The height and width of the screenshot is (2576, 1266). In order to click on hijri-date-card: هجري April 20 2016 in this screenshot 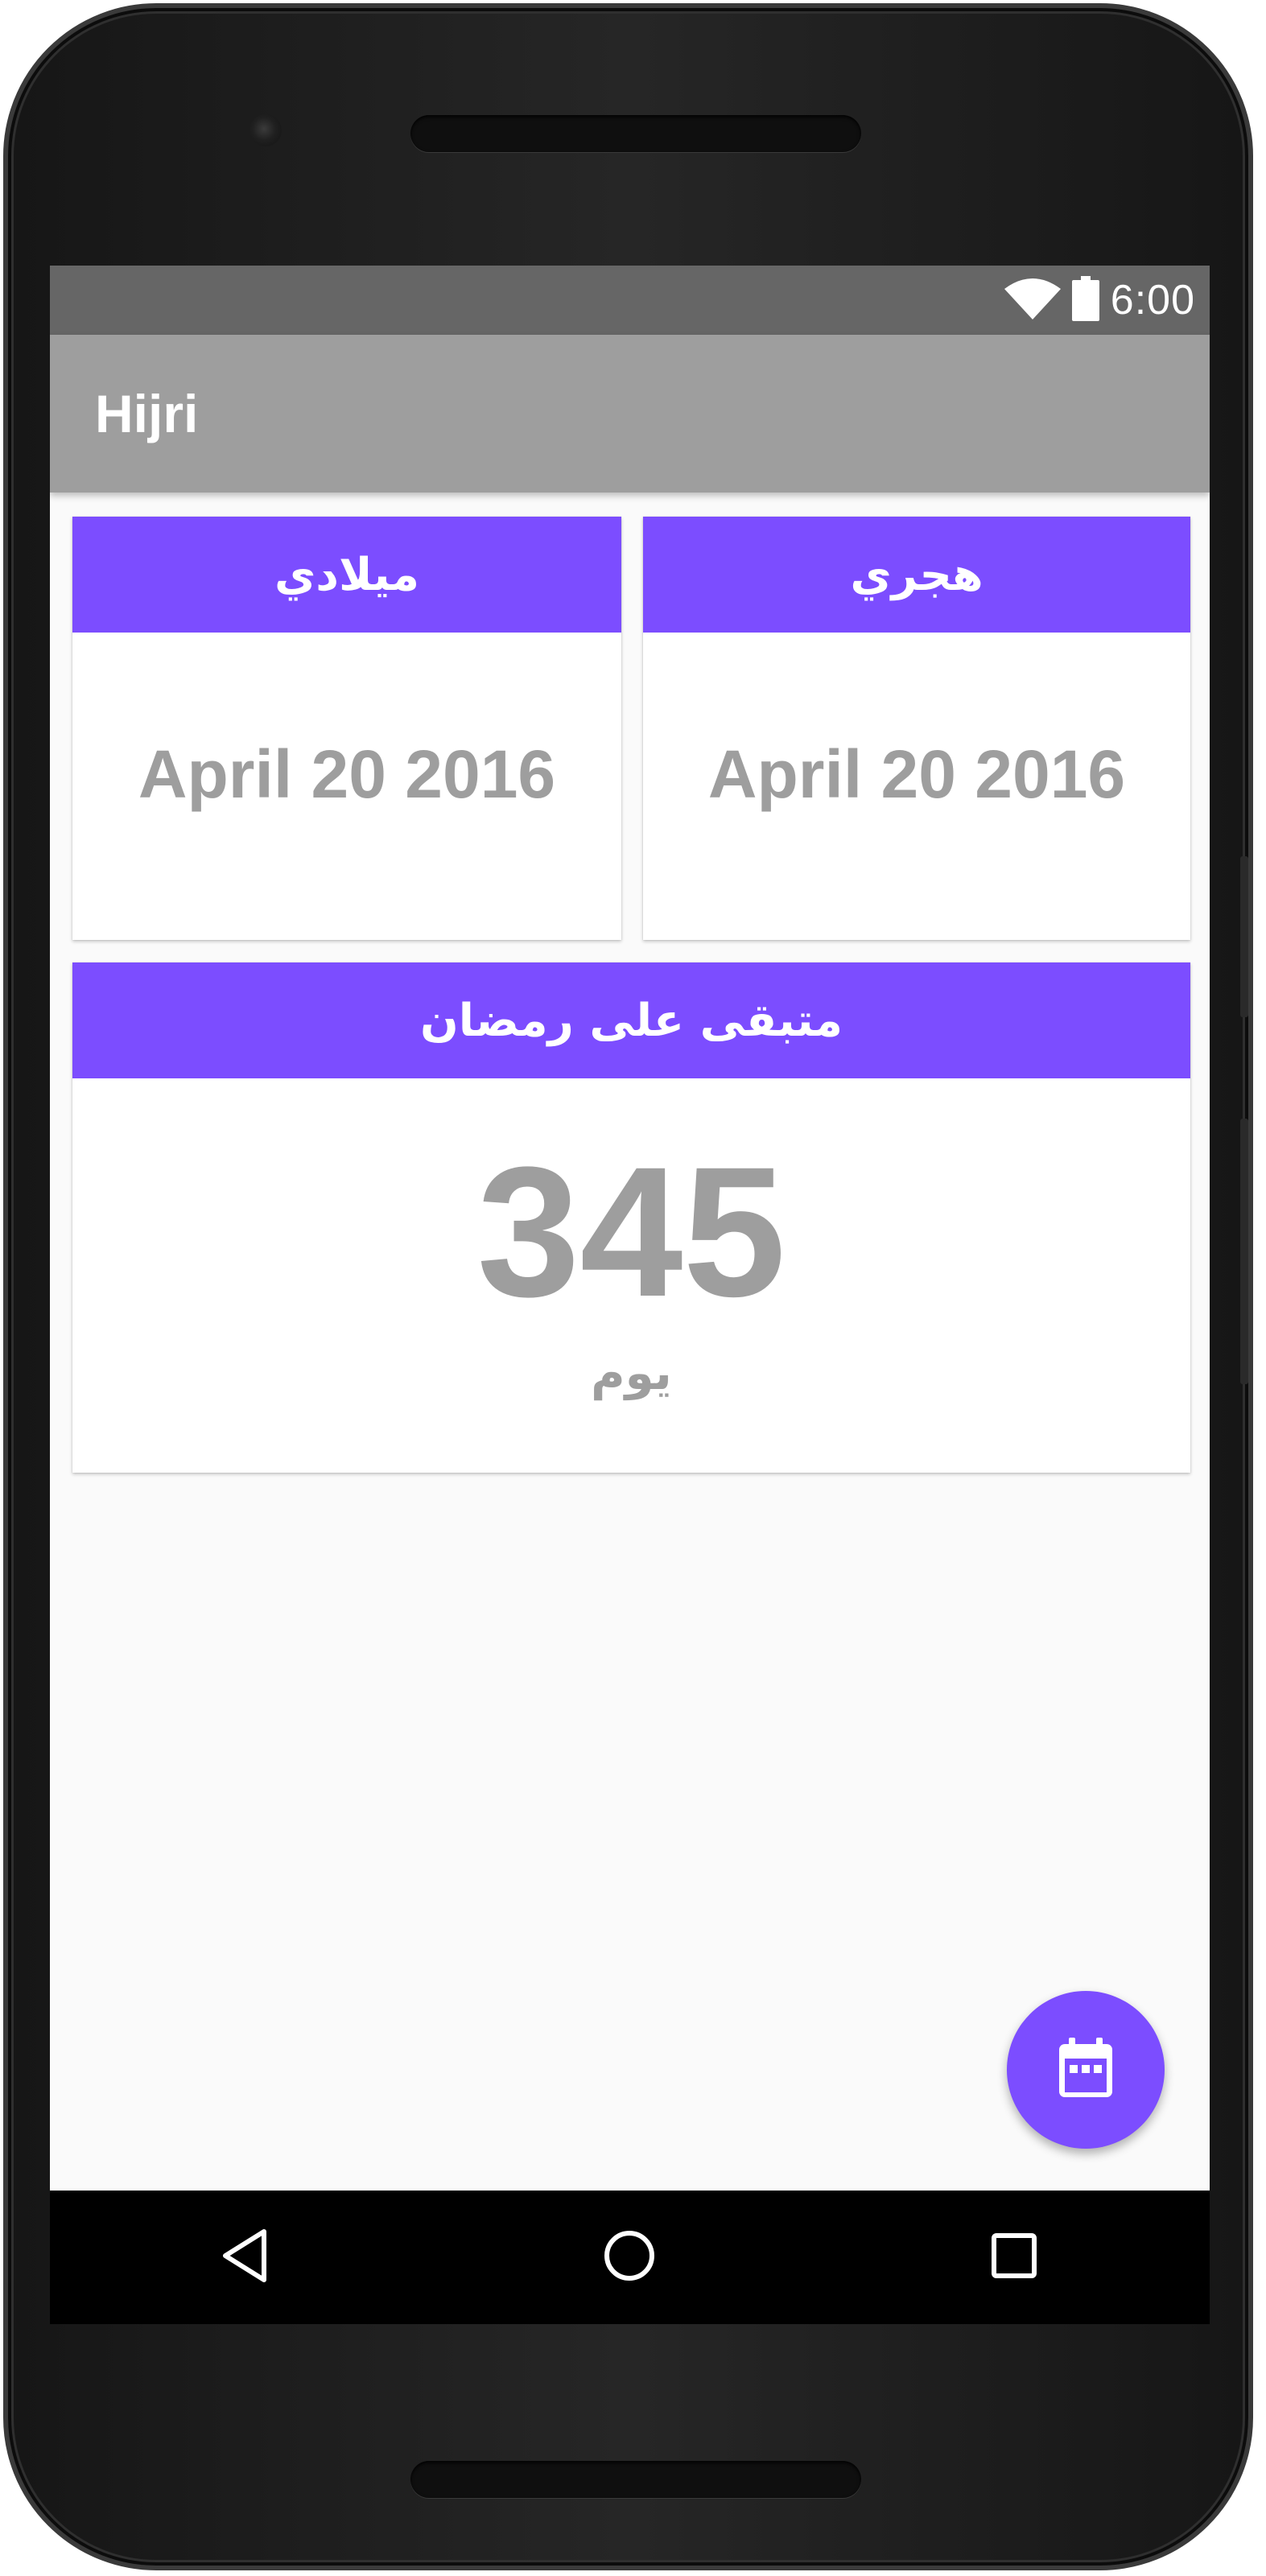, I will do `click(916, 728)`.